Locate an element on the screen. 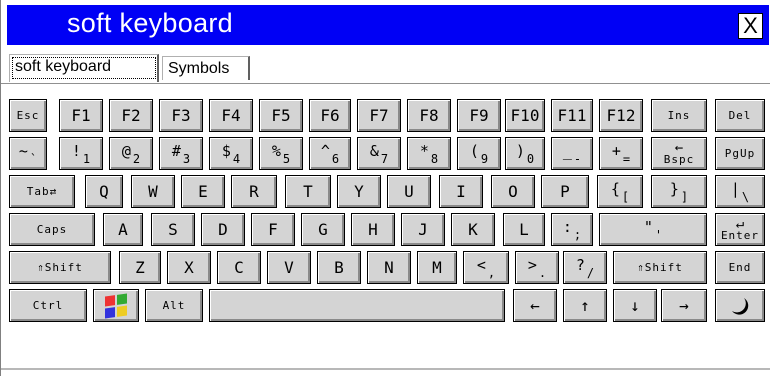 This screenshot has height=376, width=770. key-base-label: 7 is located at coordinates (384, 158).